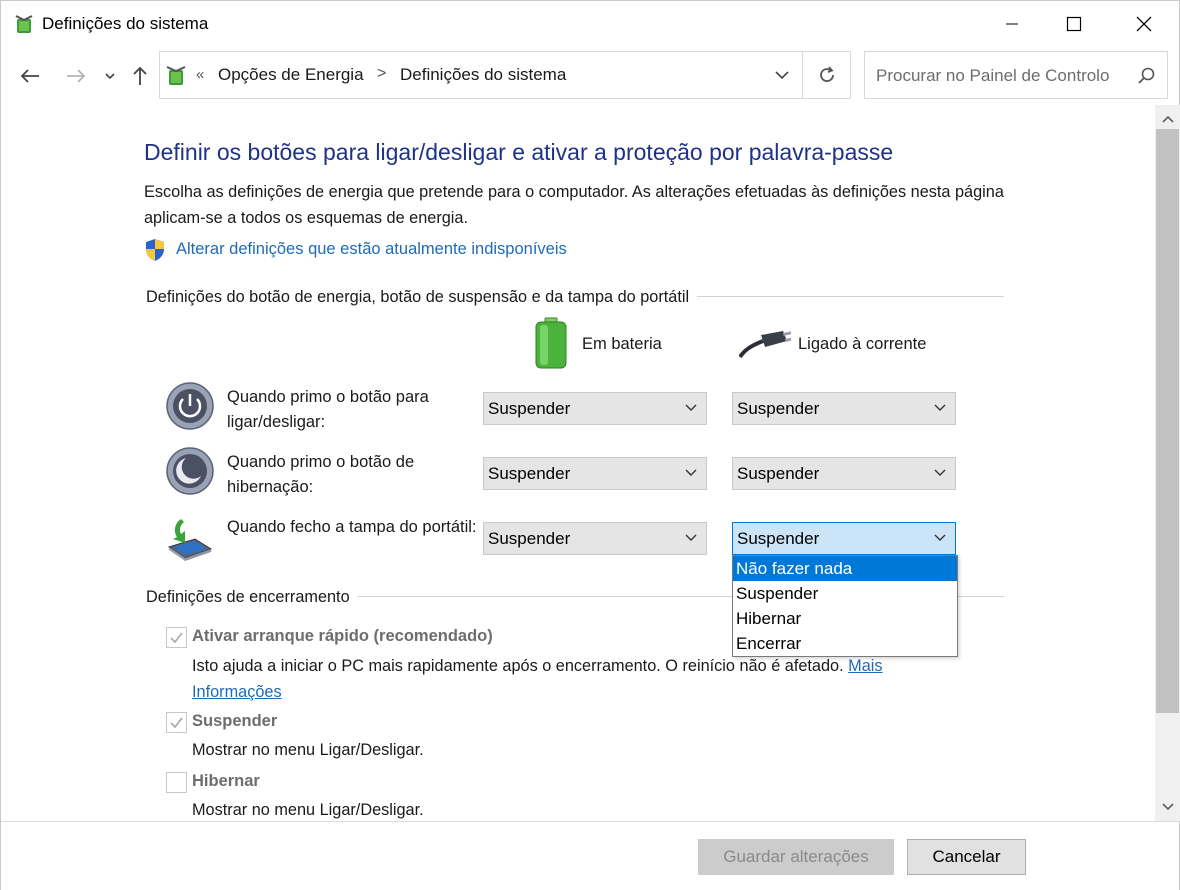 The image size is (1180, 890). Describe the element at coordinates (595, 538) in the screenshot. I see `close-lid-battery-select: Suspender` at that location.